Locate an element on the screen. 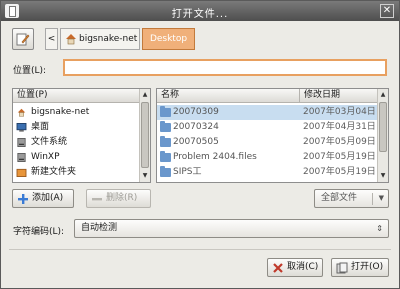  remove-bookmark-button: 删除(R) is located at coordinates (118, 198).